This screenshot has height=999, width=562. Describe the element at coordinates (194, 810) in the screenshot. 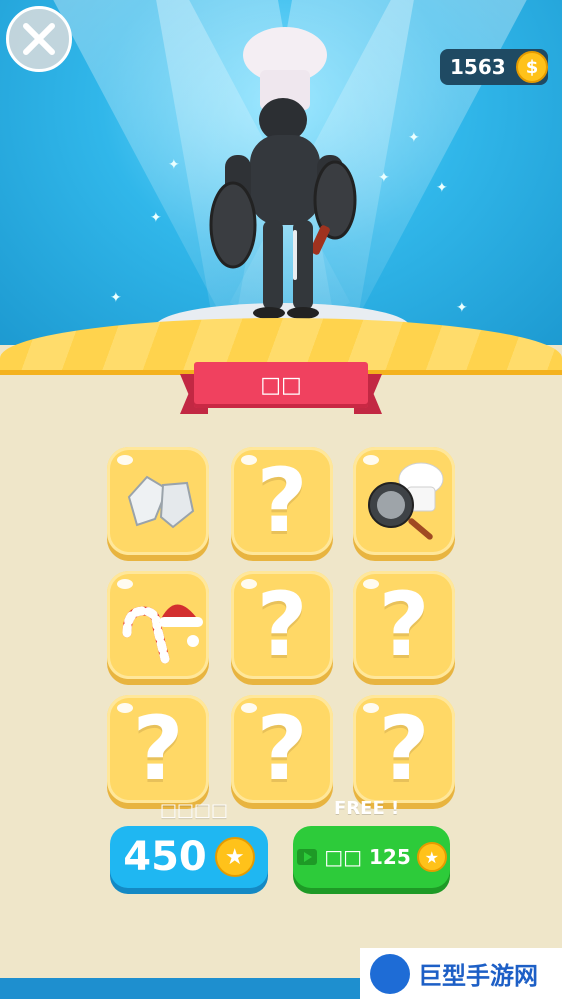

I see `buy-caption: □□□□` at that location.